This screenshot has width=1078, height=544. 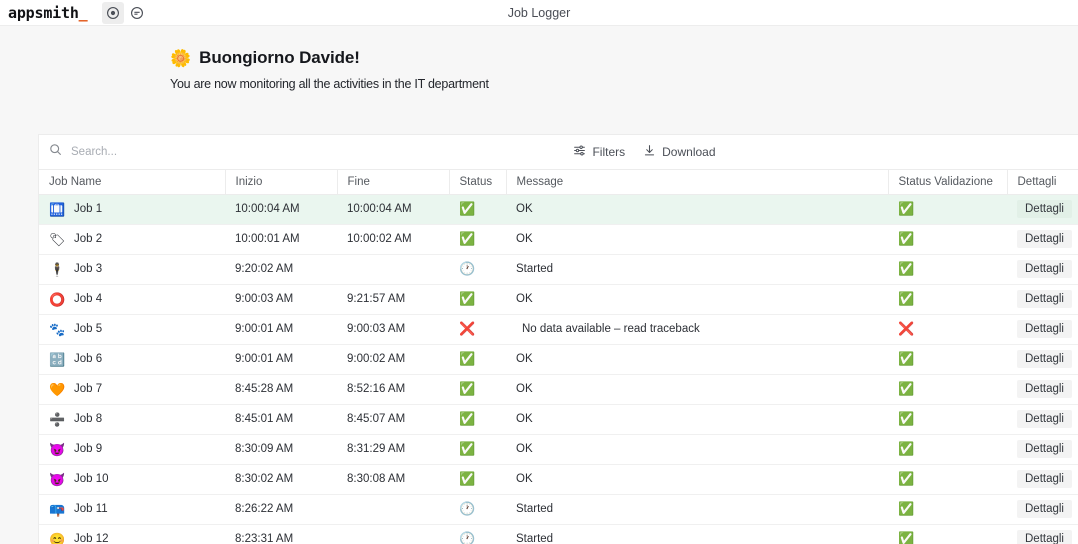 I want to click on cell-inizio: 8:45:01 AM, so click(x=281, y=419).